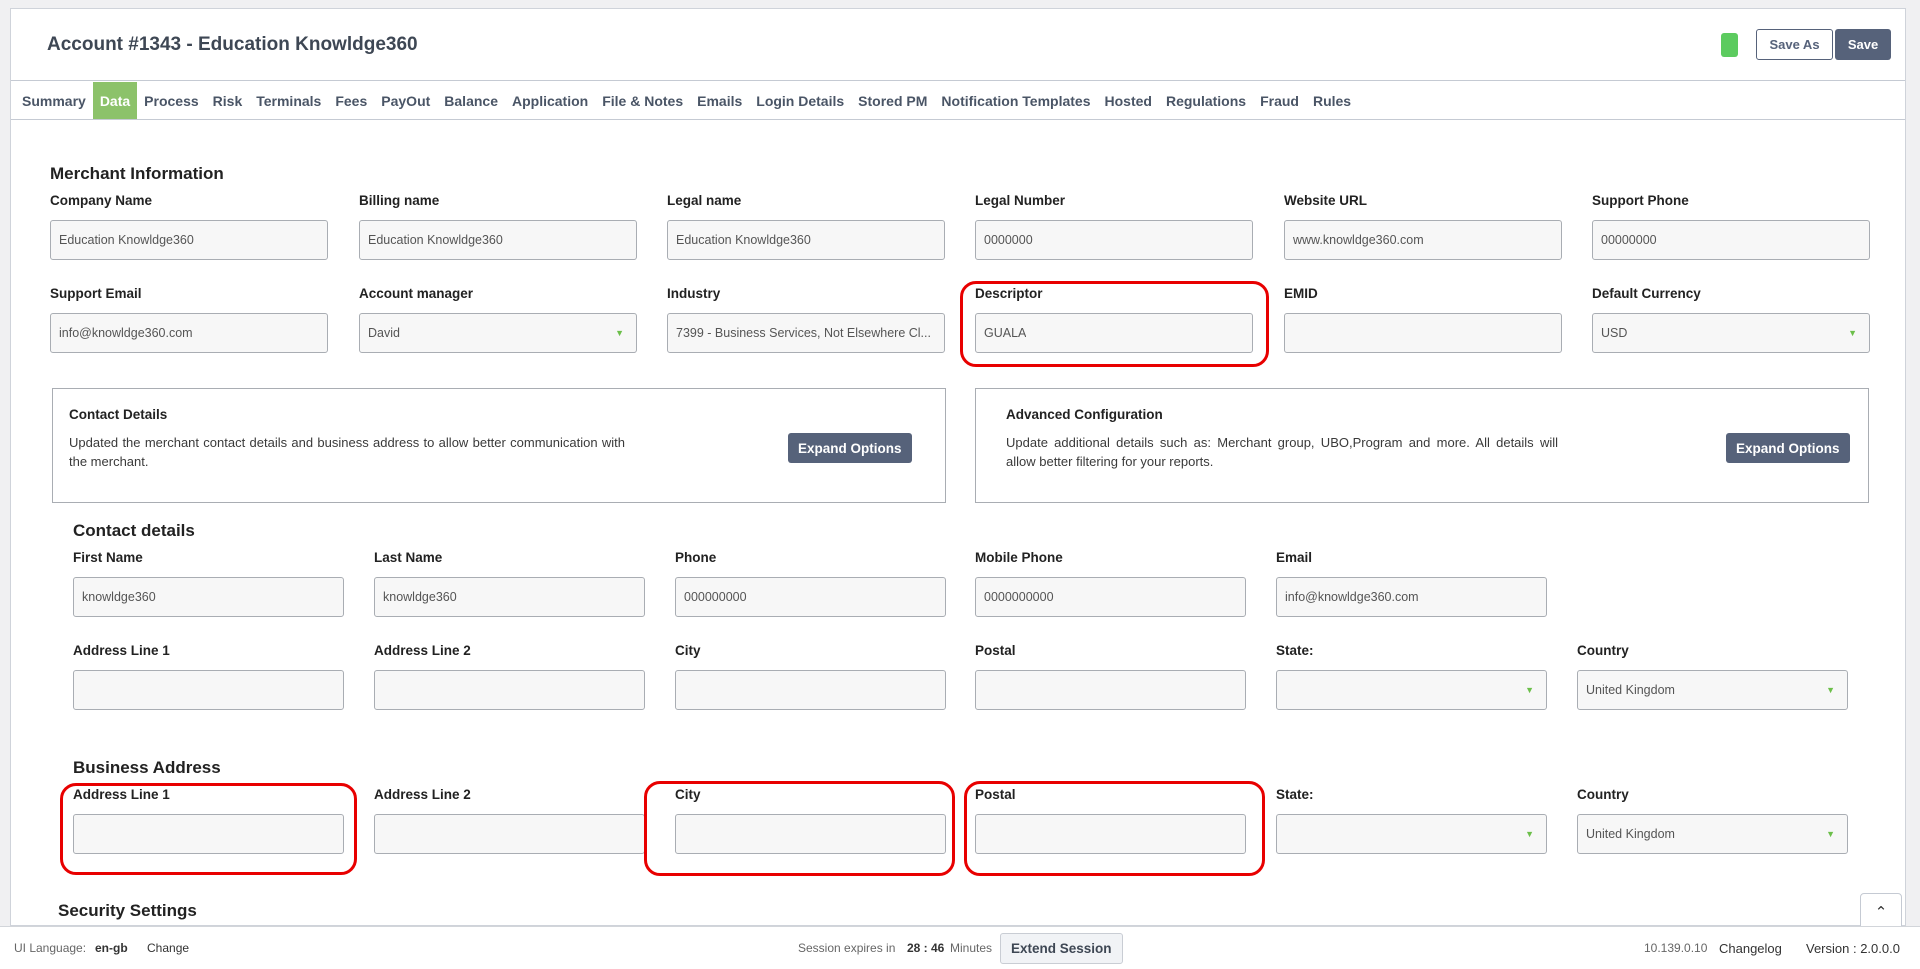  I want to click on default-currency-label: Default Currency, so click(1646, 293).